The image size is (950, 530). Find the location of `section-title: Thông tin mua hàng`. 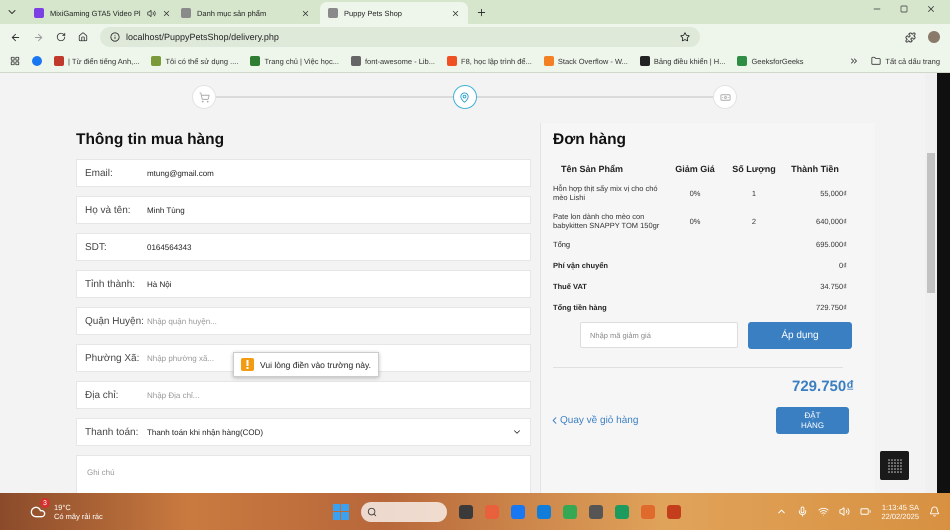

section-title: Thông tin mua hàng is located at coordinates (151, 140).